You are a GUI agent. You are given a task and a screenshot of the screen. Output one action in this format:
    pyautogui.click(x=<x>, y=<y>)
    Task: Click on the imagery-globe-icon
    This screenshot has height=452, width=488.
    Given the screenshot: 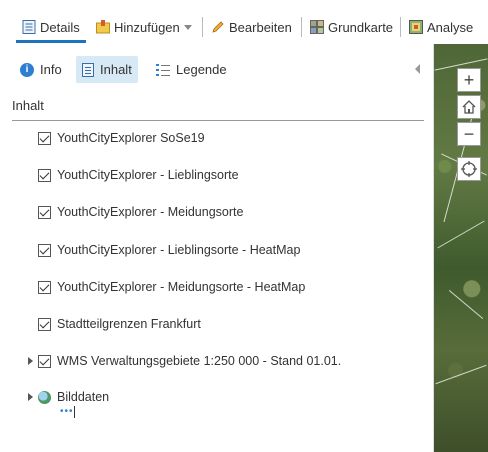 What is the action you would take?
    pyautogui.click(x=44, y=397)
    